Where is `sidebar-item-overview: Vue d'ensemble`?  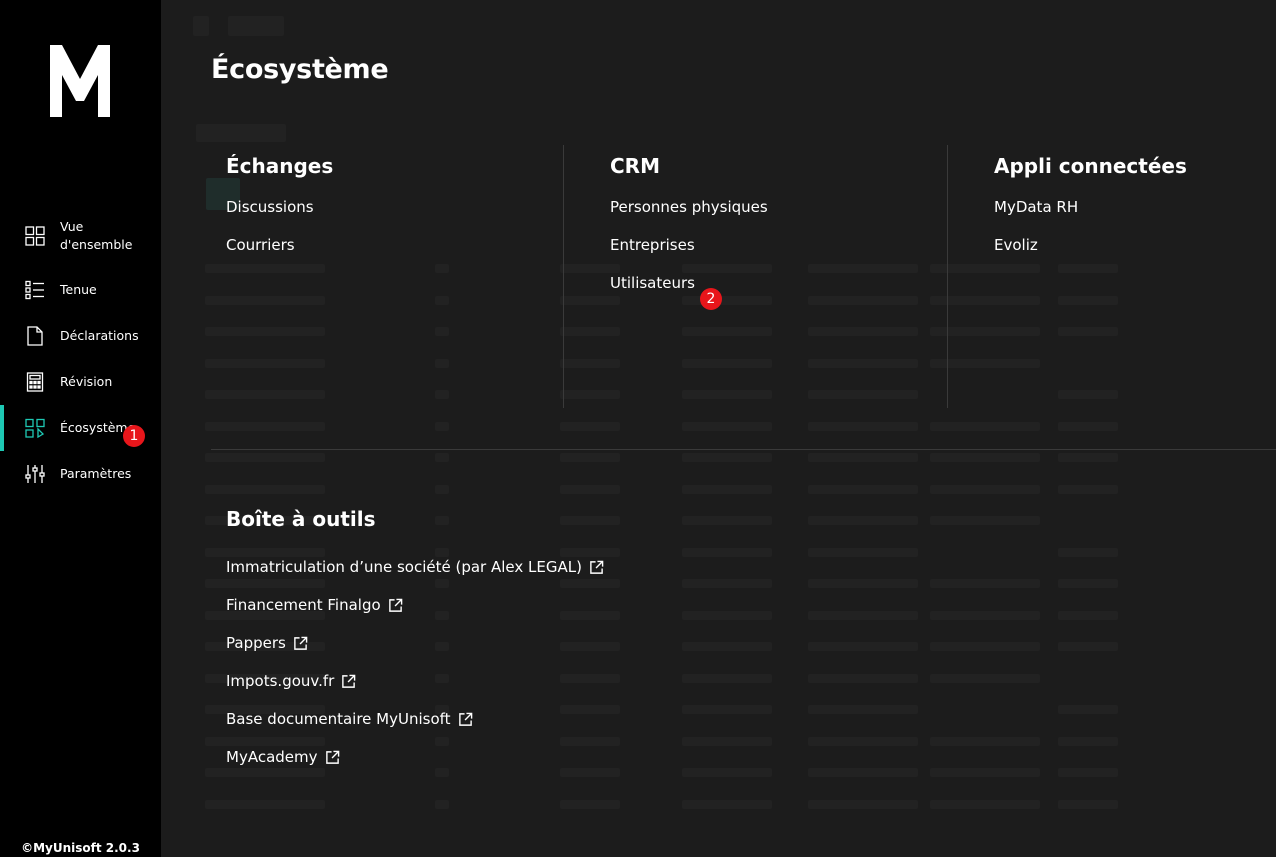
sidebar-item-overview: Vue d'ensemble is located at coordinates (80, 236).